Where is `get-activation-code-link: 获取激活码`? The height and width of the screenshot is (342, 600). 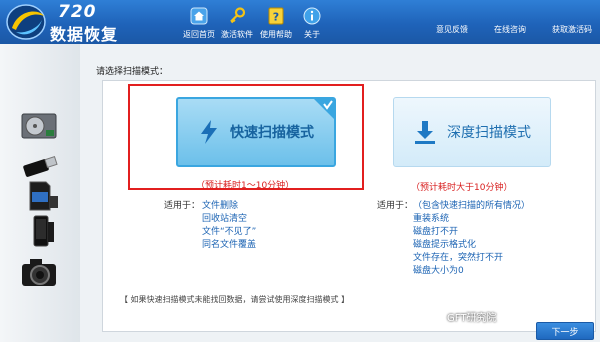 get-activation-code-link: 获取激活码 is located at coordinates (572, 29).